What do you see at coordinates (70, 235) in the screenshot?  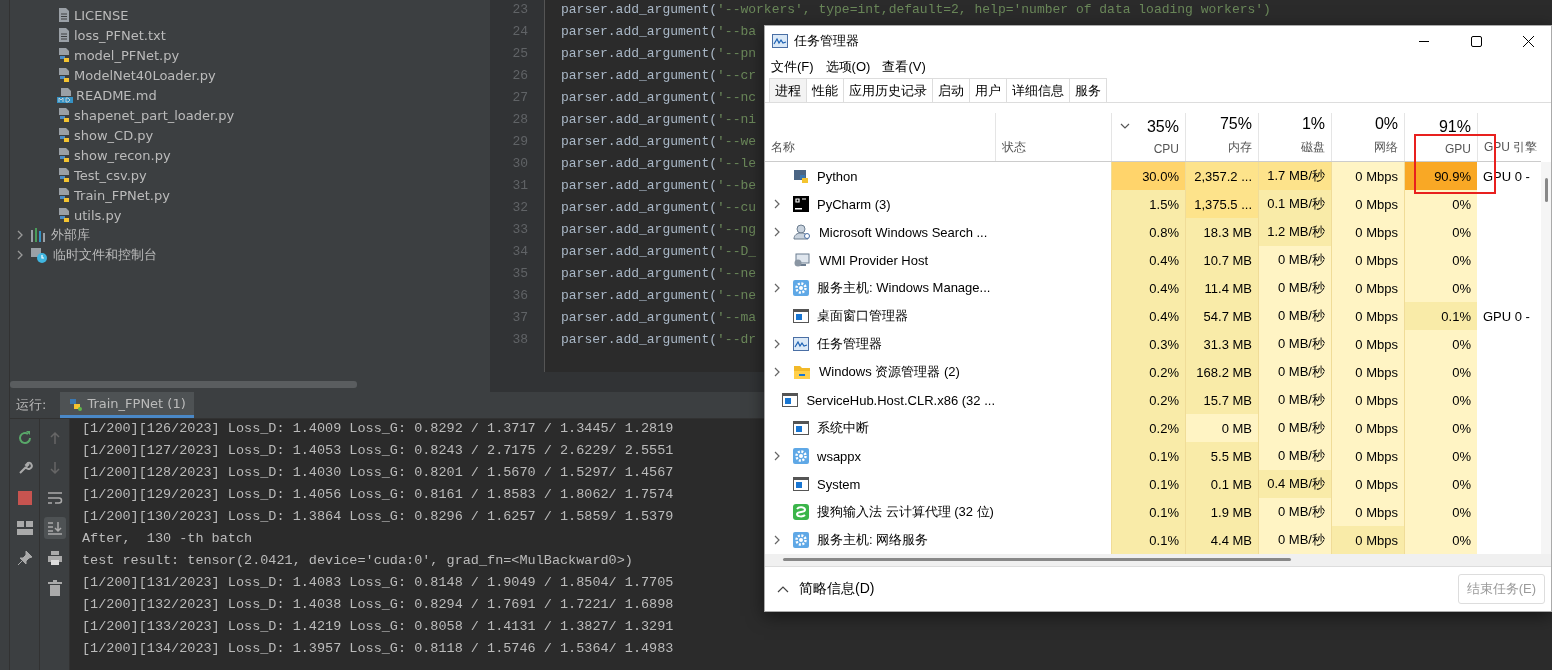 I see `tree-node-label: 外部库` at bounding box center [70, 235].